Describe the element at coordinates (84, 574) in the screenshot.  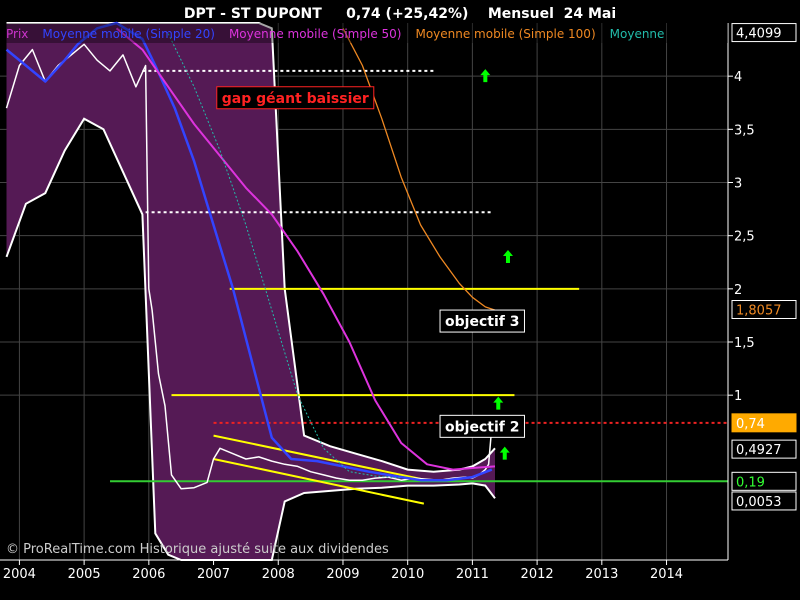
I see `x-tick-label: 2005` at that location.